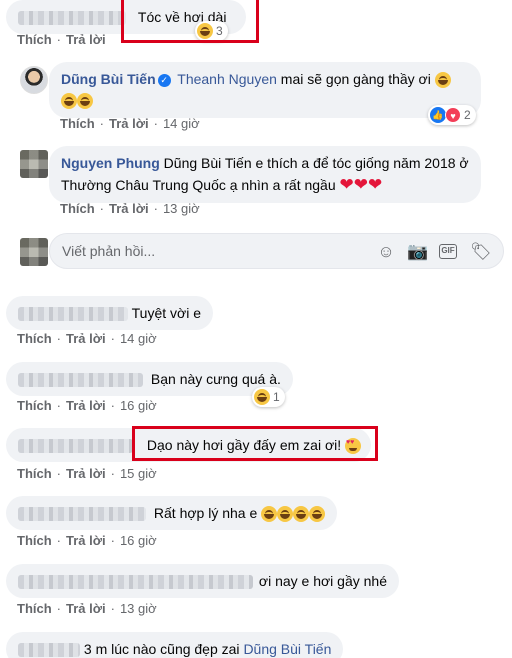  I want to click on comment-text: Tuyệt vời e, so click(166, 313).